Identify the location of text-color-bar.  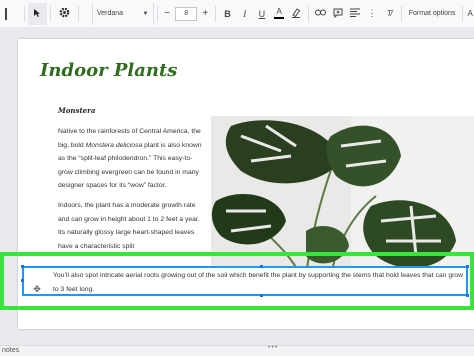
(279, 18).